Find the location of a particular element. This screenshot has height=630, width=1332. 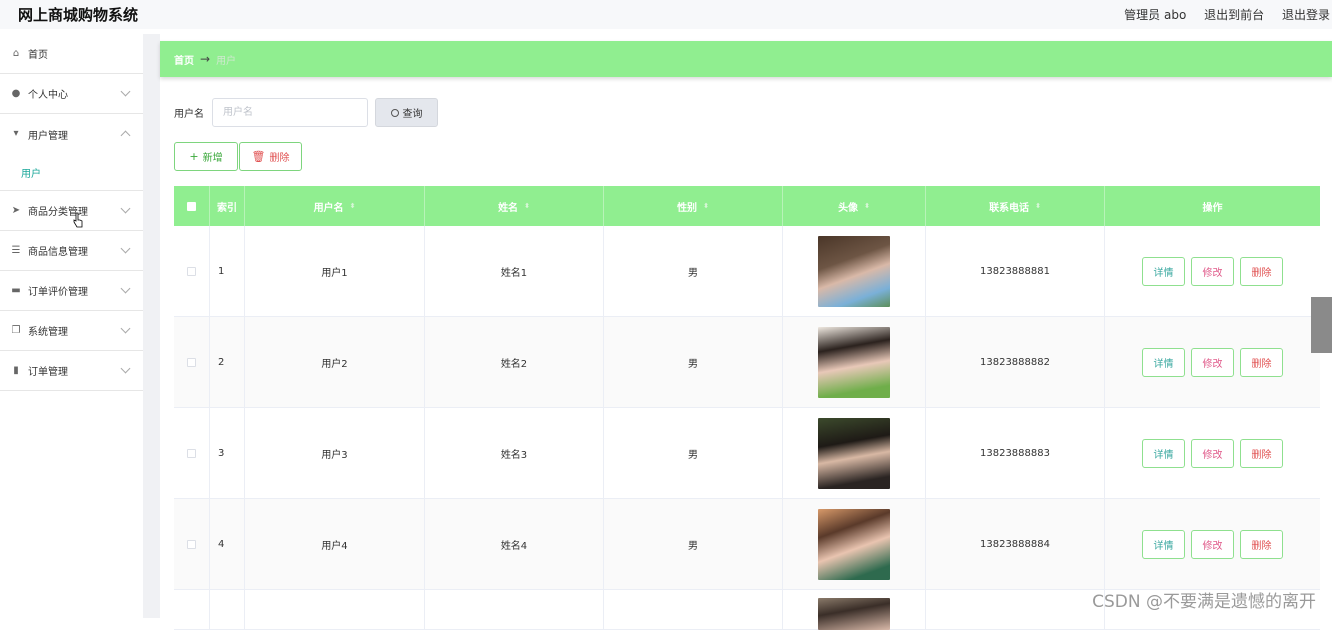

header-index: 索引 is located at coordinates (227, 206).